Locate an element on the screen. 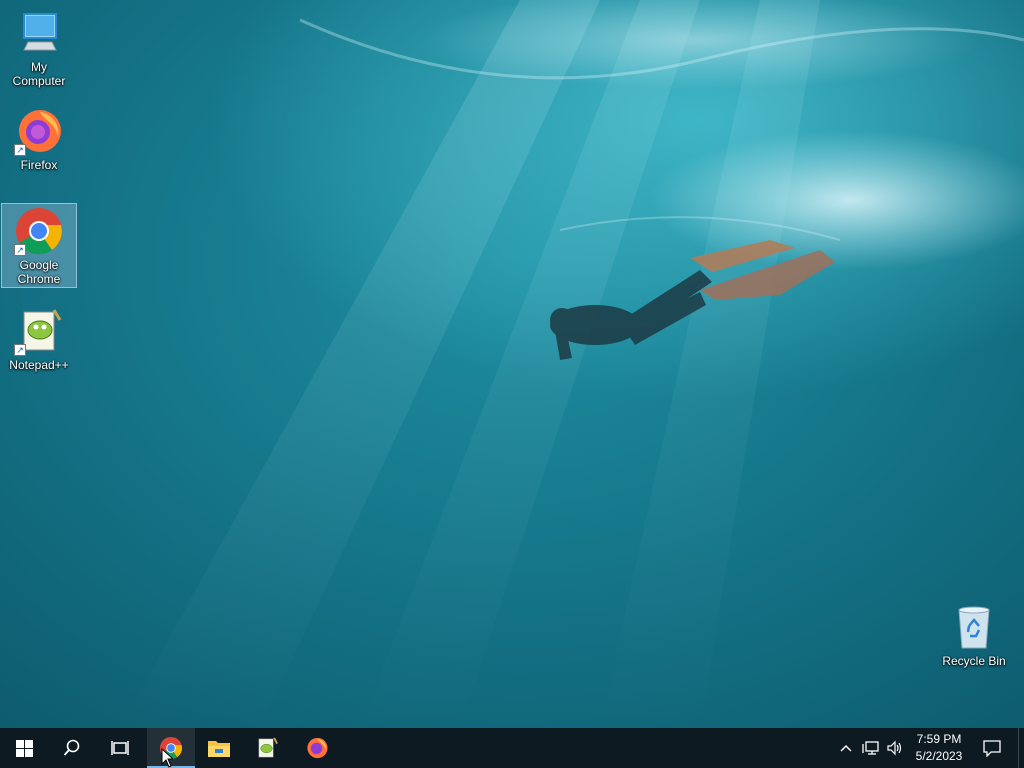  taskbar-firefox-button is located at coordinates (317, 748).